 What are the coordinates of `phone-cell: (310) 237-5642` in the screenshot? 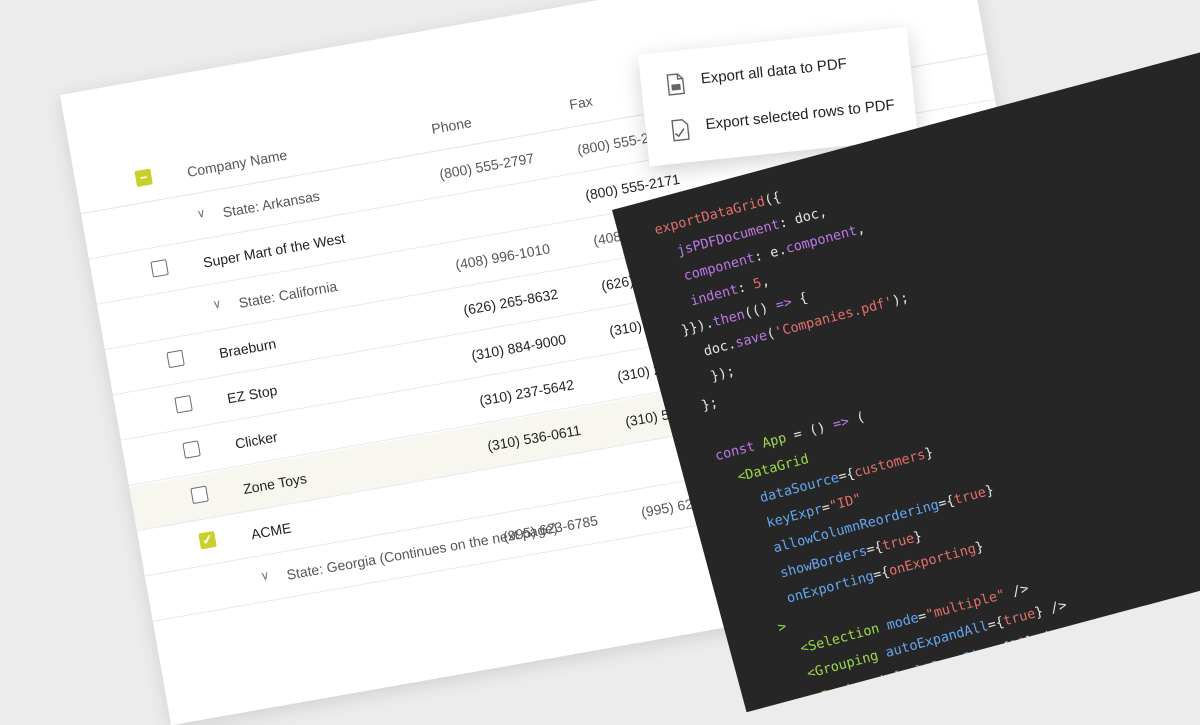 It's located at (527, 392).